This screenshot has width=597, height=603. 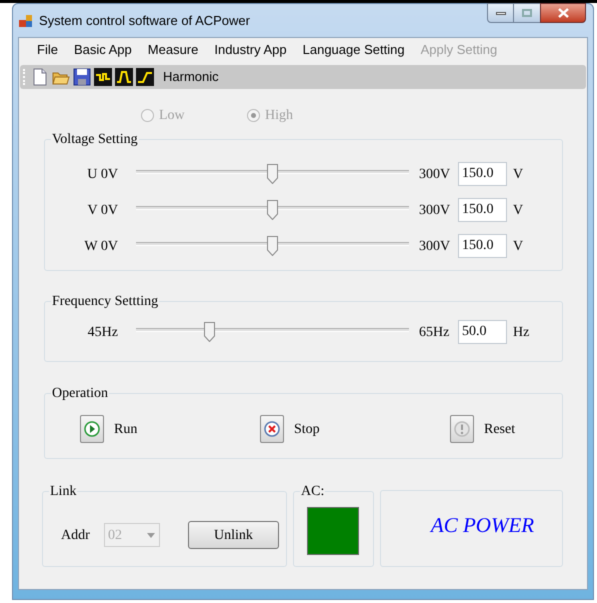 I want to click on ramp-wave-icon, so click(x=145, y=77).